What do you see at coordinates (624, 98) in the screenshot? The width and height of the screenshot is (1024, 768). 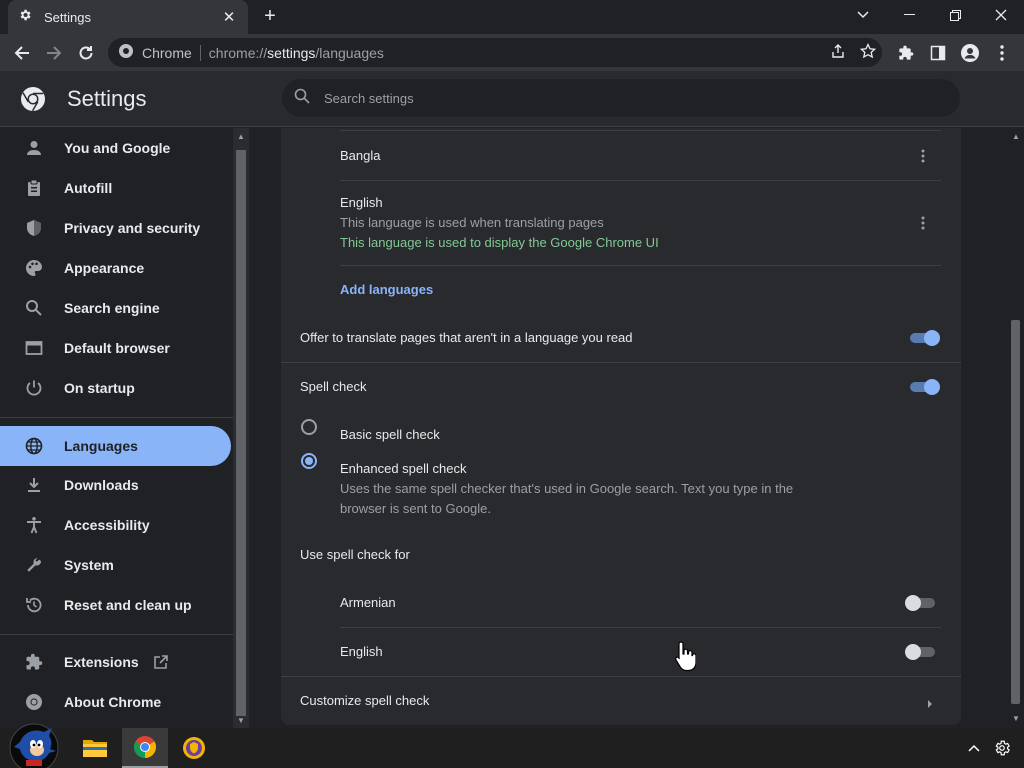 I see `search-input` at bounding box center [624, 98].